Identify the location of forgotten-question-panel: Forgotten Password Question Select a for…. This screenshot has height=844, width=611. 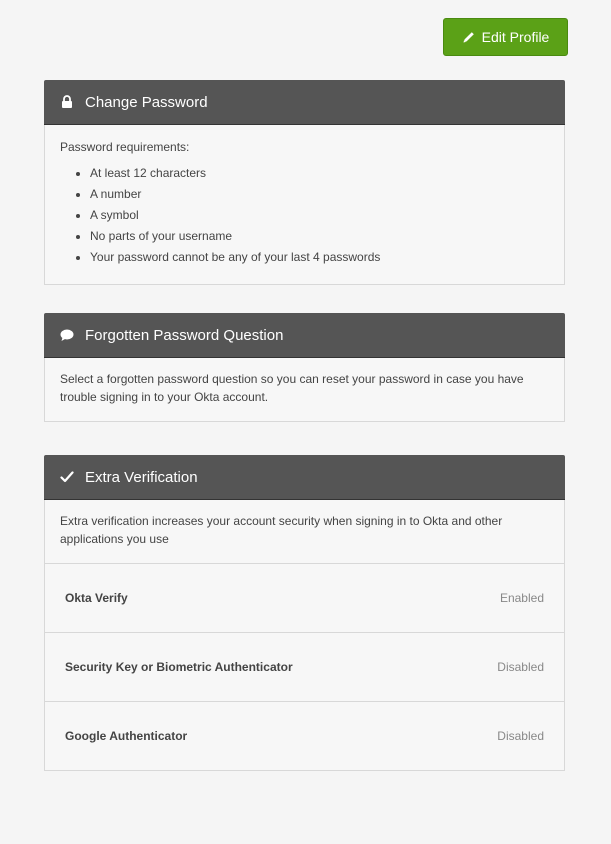
(304, 367).